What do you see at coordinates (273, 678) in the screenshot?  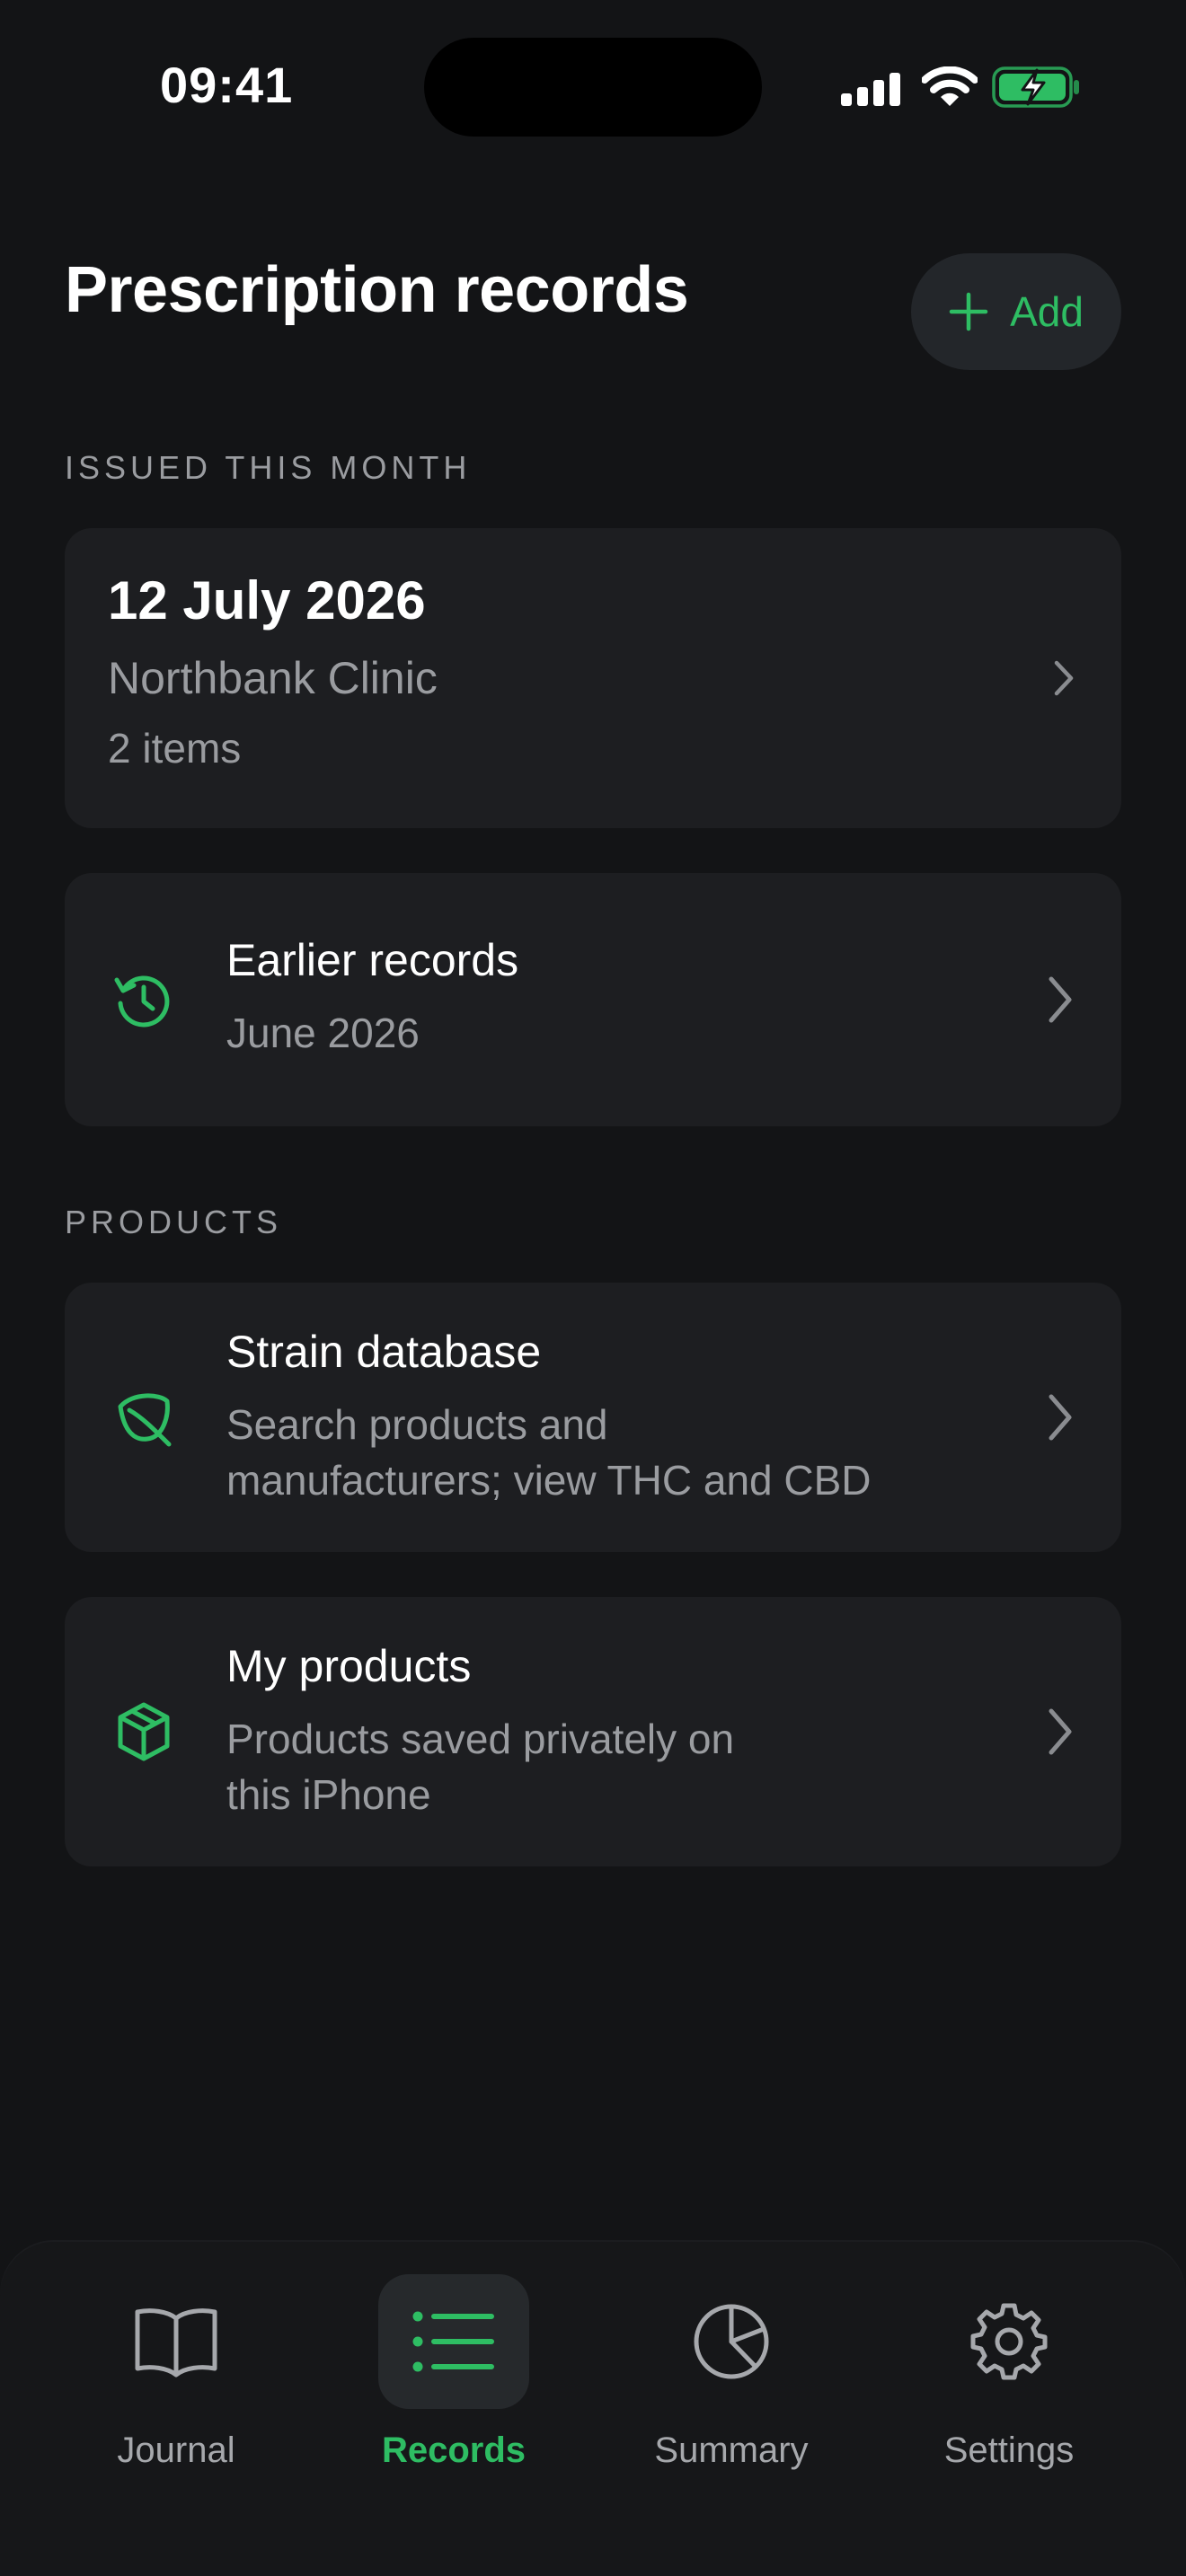 I see `record-clinic: Northbank Clinic` at bounding box center [273, 678].